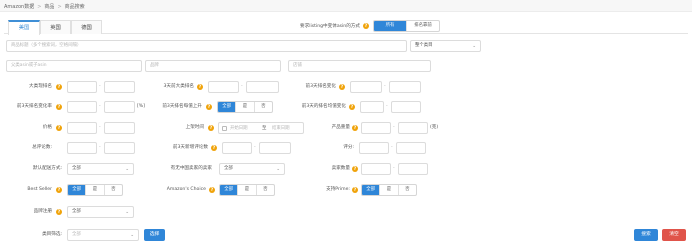 This screenshot has height=245, width=692. What do you see at coordinates (405, 87) in the screenshot?
I see `day3-rank-change-max-input` at bounding box center [405, 87].